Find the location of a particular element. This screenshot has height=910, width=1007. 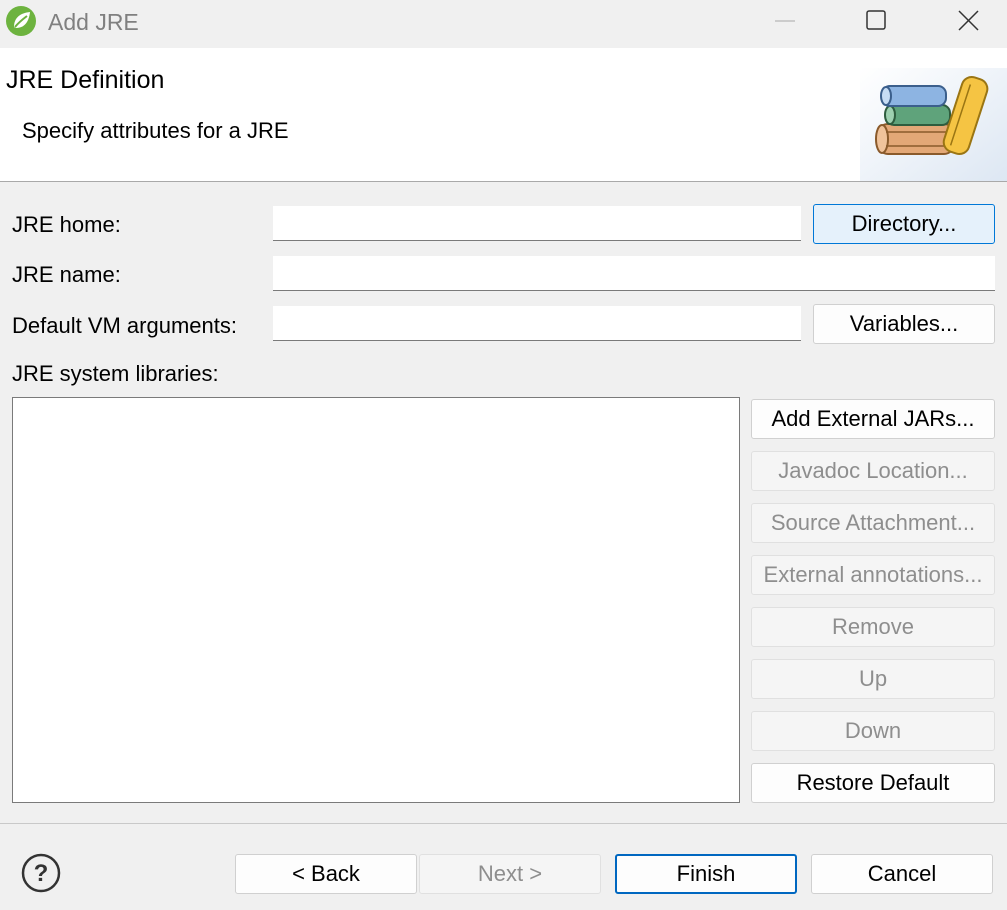

remove-button: Remove is located at coordinates (873, 627).